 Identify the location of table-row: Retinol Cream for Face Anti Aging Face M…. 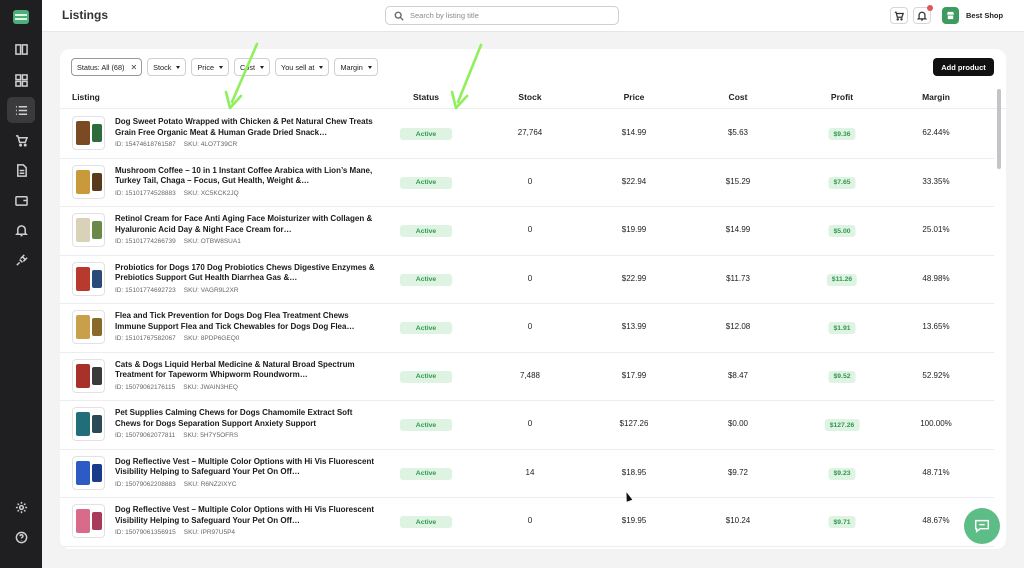
(527, 231).